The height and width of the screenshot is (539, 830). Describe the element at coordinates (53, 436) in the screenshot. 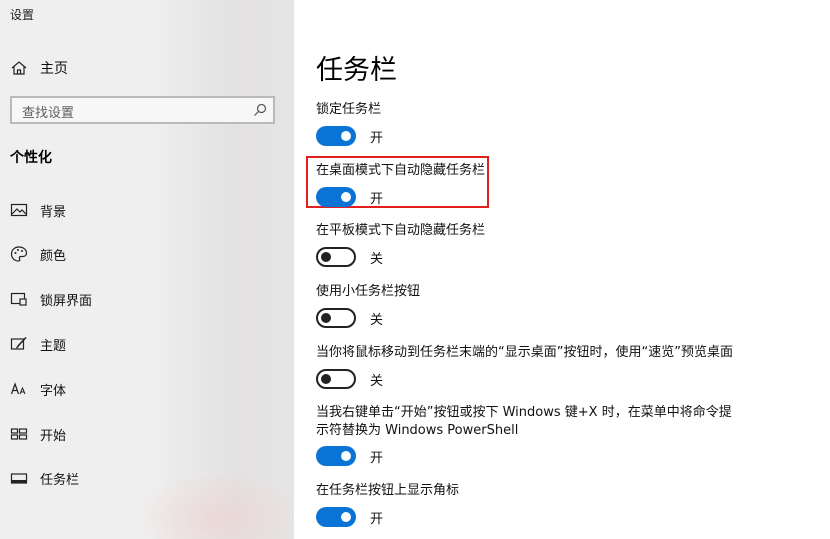

I see `sidebar-item-label: 开始` at that location.